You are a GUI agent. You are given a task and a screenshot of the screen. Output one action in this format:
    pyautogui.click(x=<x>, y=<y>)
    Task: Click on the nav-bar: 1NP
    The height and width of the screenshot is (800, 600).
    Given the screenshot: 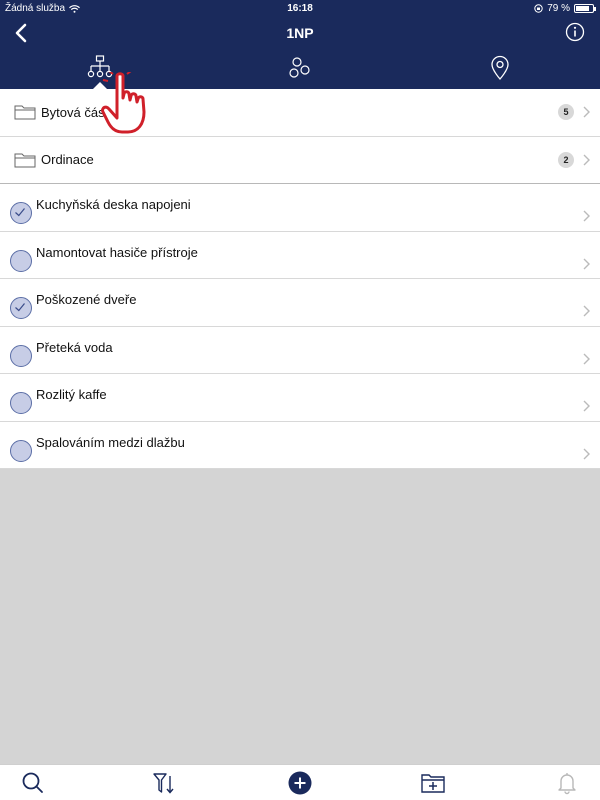 What is the action you would take?
    pyautogui.click(x=300, y=33)
    